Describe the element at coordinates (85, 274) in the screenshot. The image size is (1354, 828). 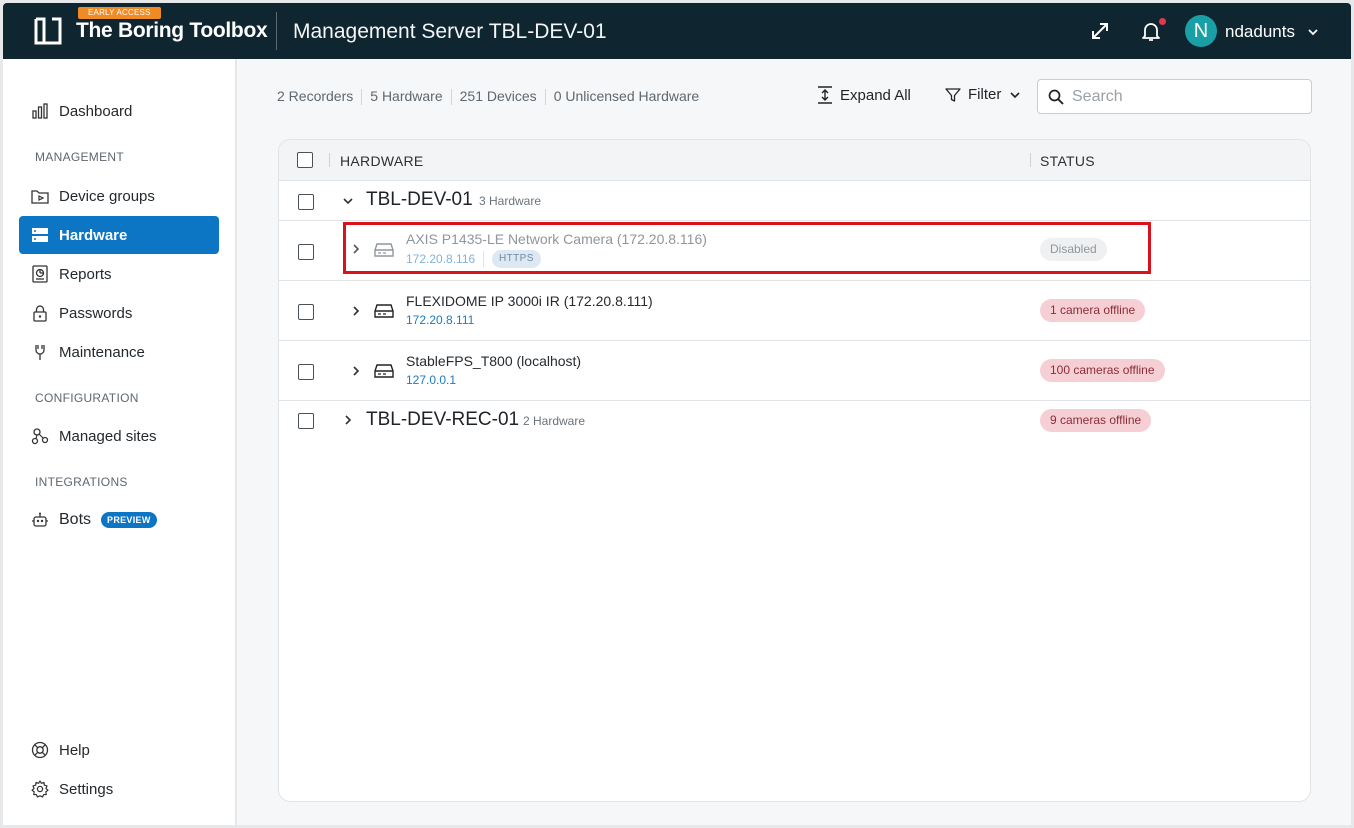
I see `sidebar-item-label: Reports` at that location.